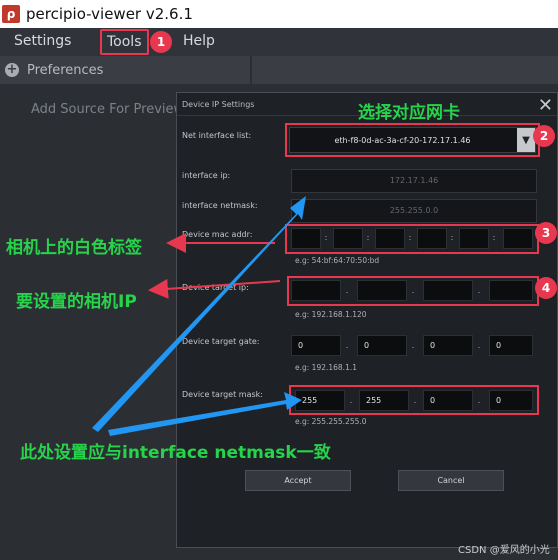 Image resolution: width=558 pixels, height=560 pixels. What do you see at coordinates (546, 233) in the screenshot?
I see `badge-3: 3` at bounding box center [546, 233].